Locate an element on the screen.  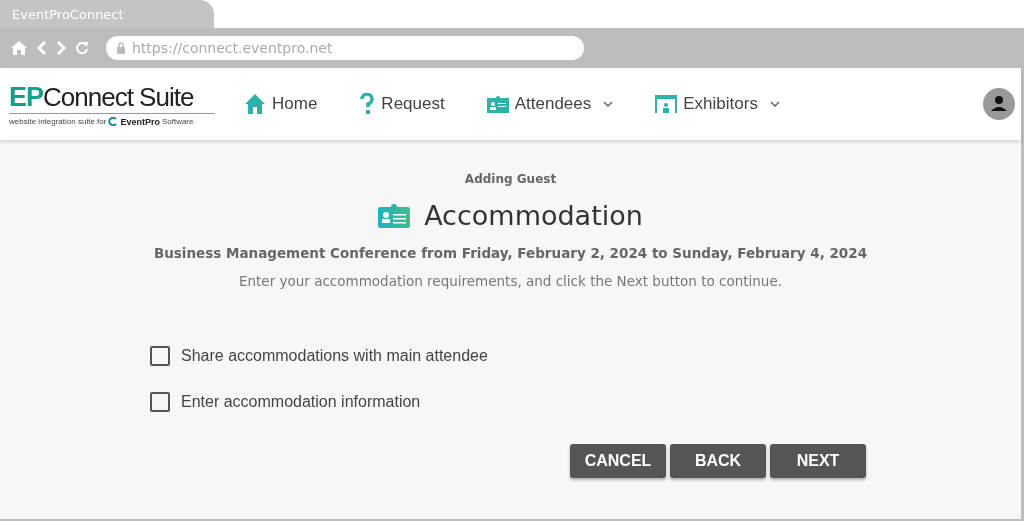
avatar-icon is located at coordinates (999, 104).